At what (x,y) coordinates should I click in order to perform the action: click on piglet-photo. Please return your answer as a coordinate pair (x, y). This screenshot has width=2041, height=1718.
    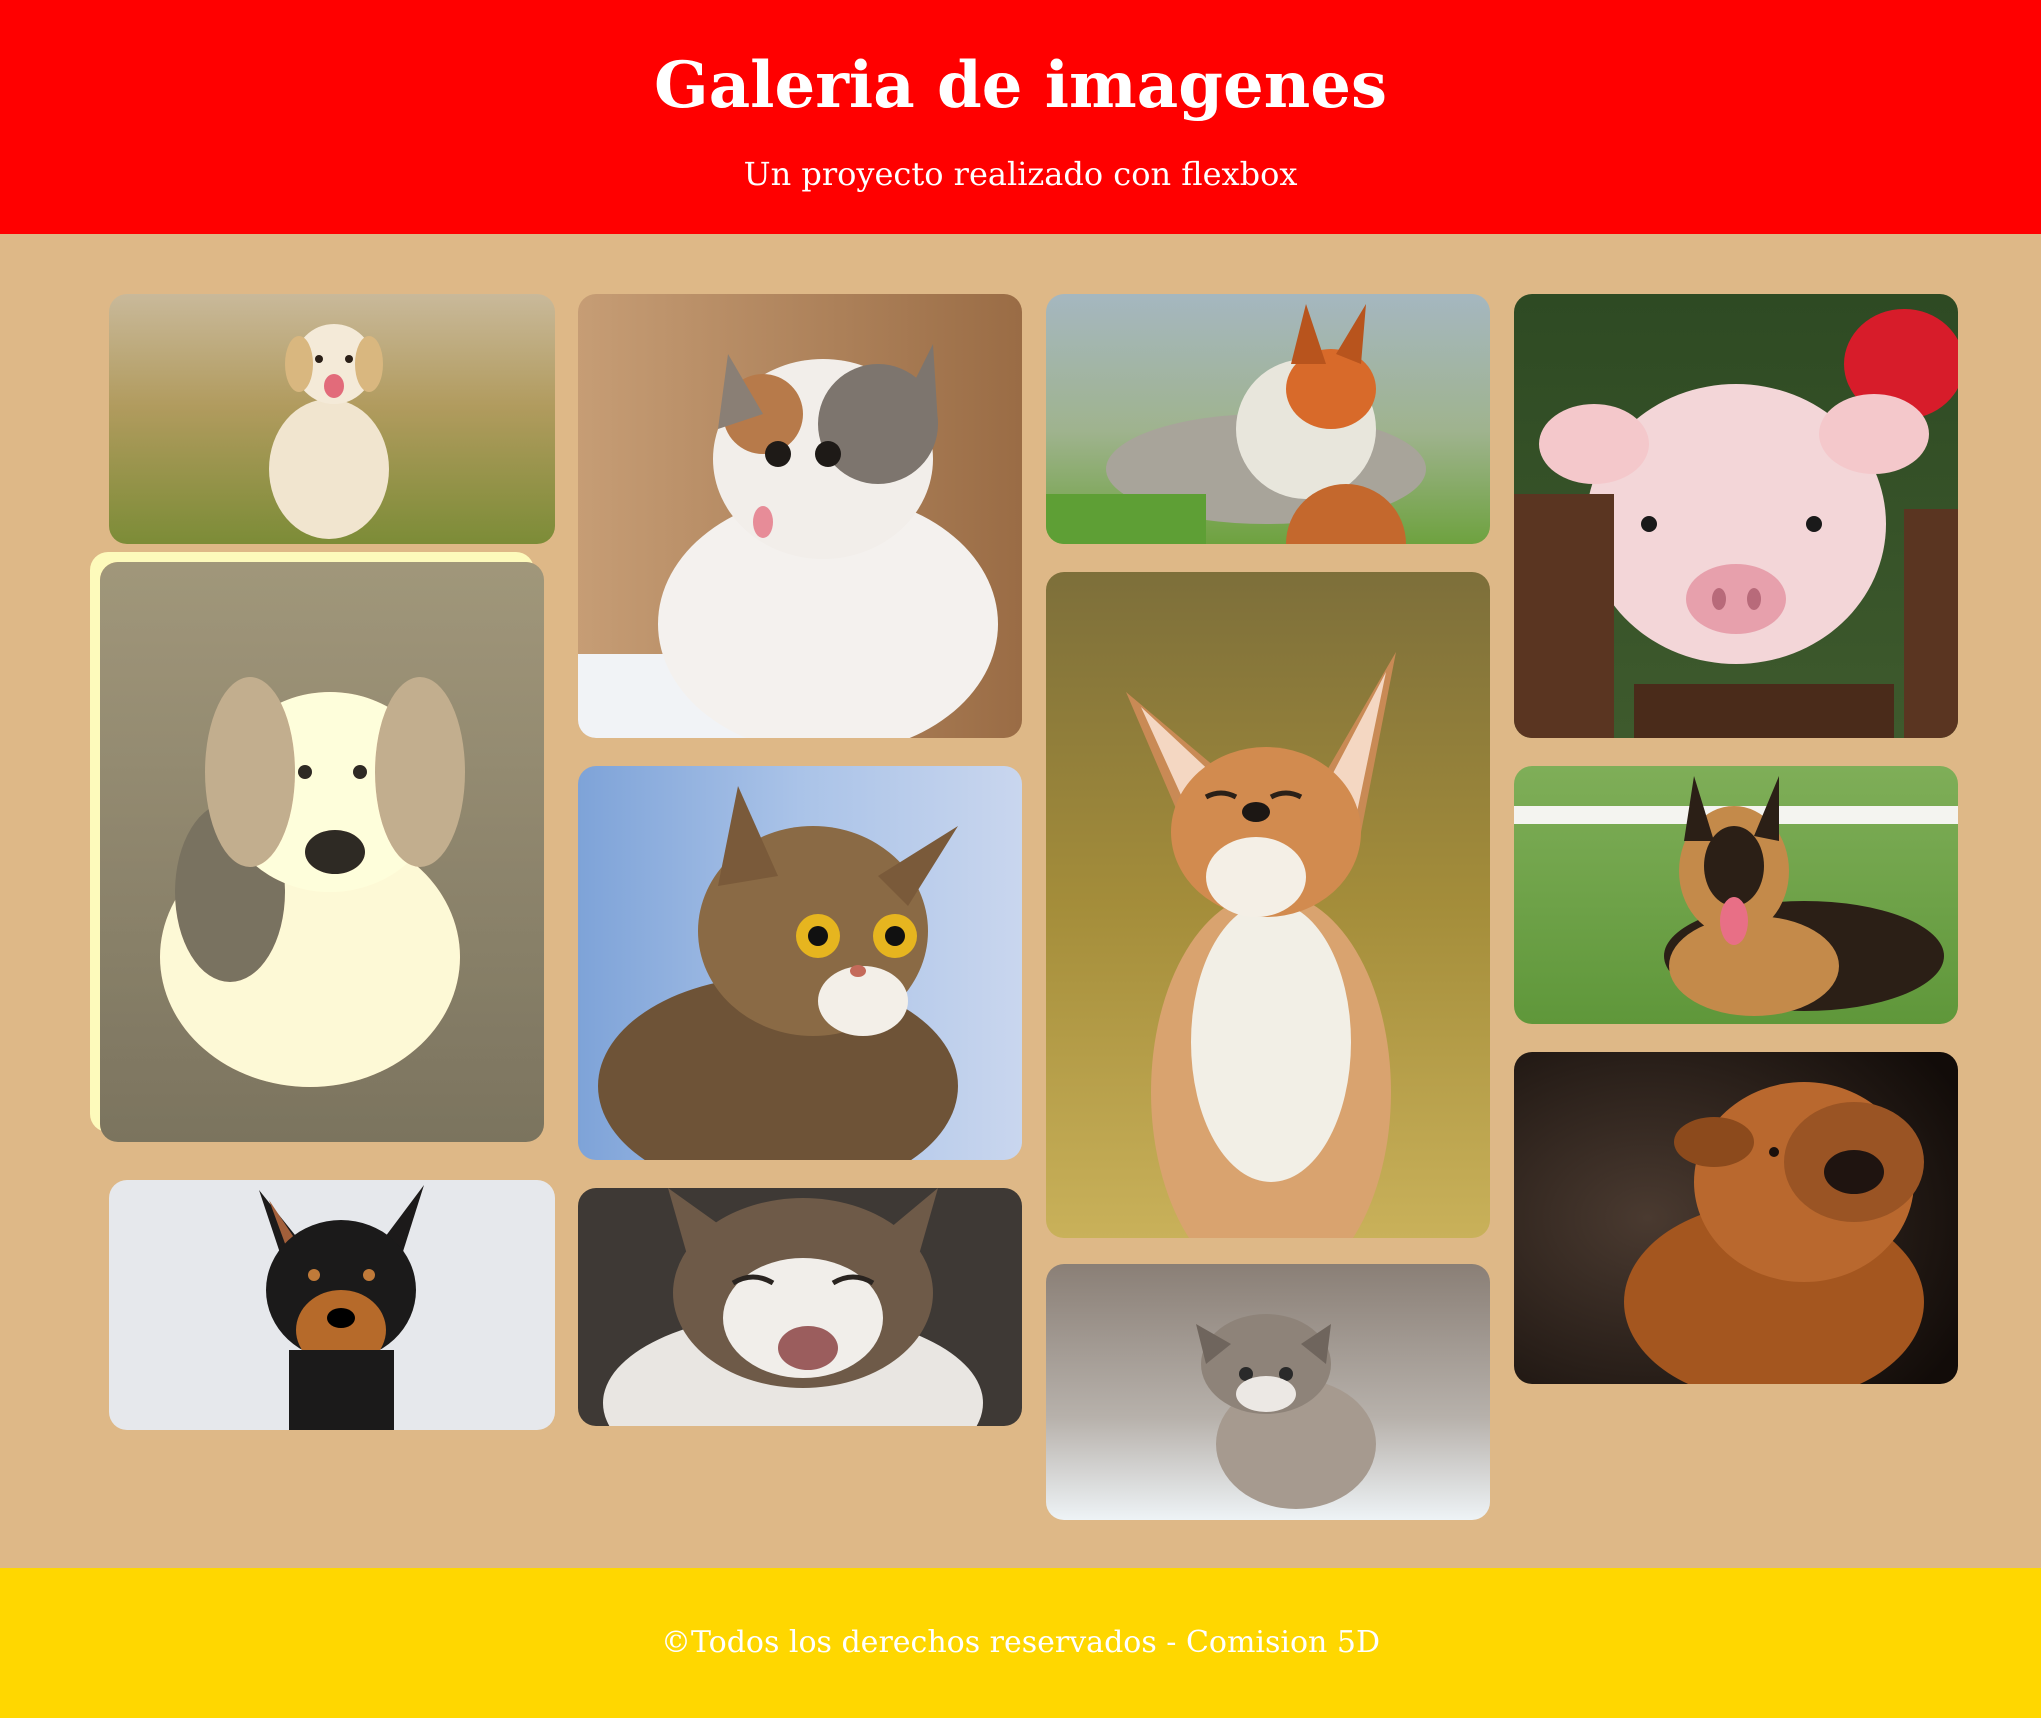
    Looking at the image, I should click on (1736, 516).